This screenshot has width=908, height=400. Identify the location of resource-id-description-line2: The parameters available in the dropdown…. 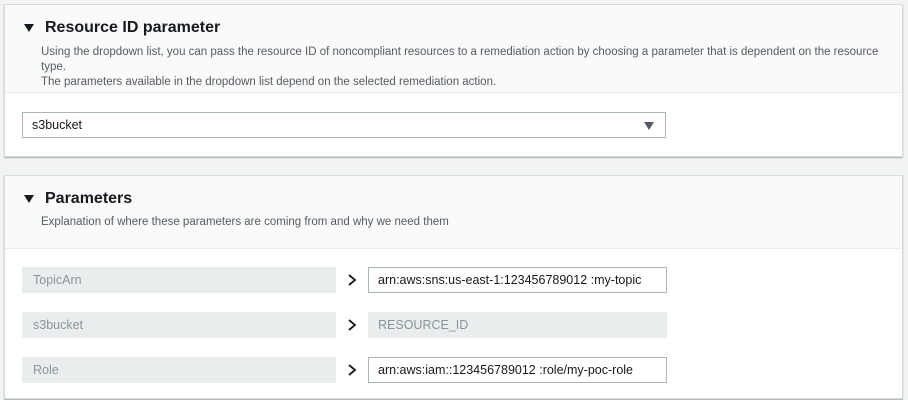
(269, 82).